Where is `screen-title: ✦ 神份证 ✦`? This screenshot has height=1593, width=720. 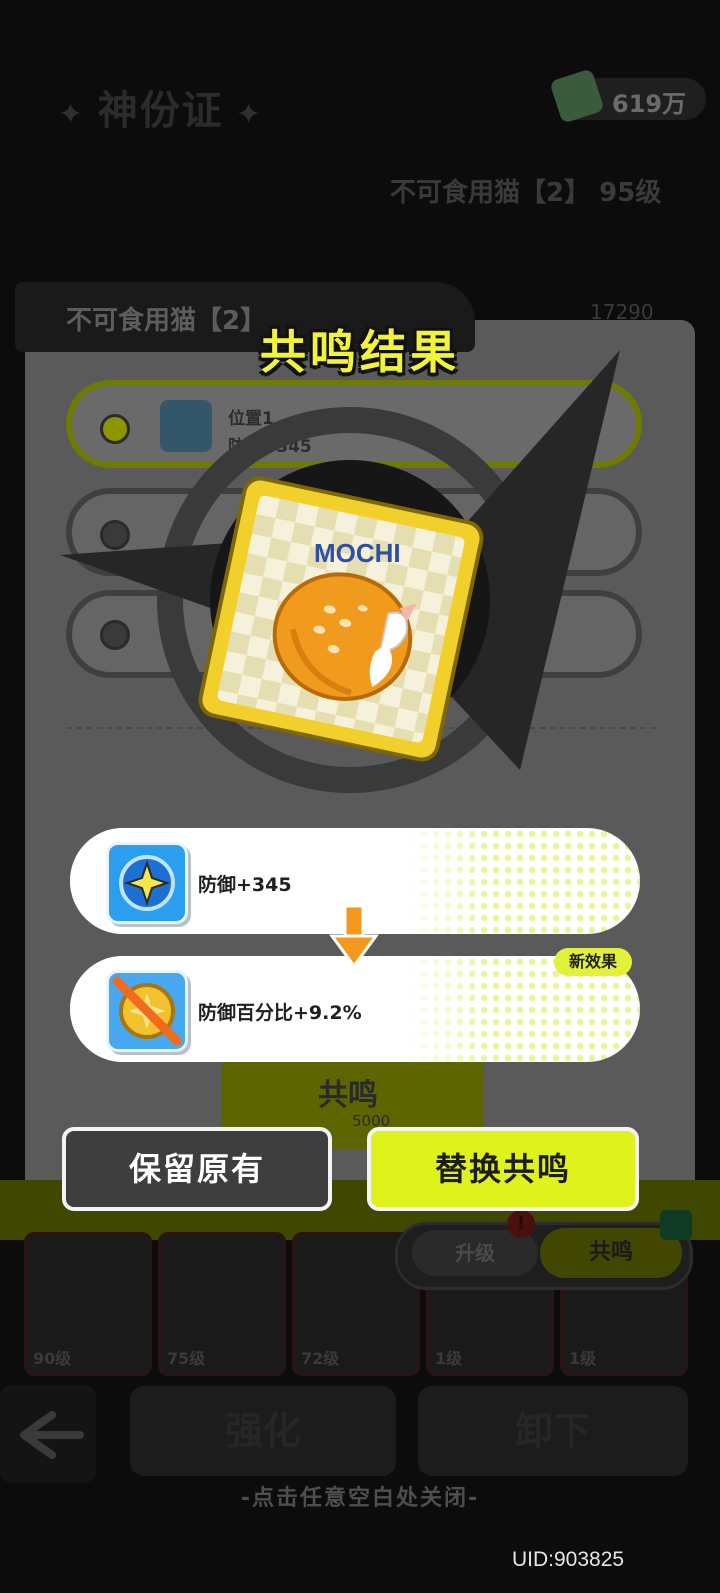 screen-title: ✦ 神份证 ✦ is located at coordinates (161, 111).